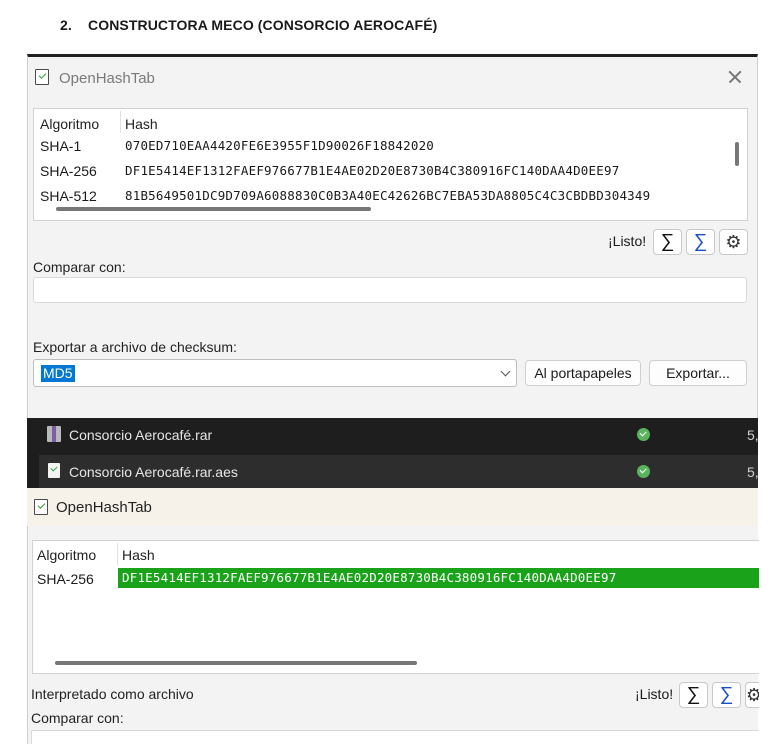 The width and height of the screenshot is (772, 744). What do you see at coordinates (68, 196) in the screenshot?
I see `row-algorithm: SHA-512` at bounding box center [68, 196].